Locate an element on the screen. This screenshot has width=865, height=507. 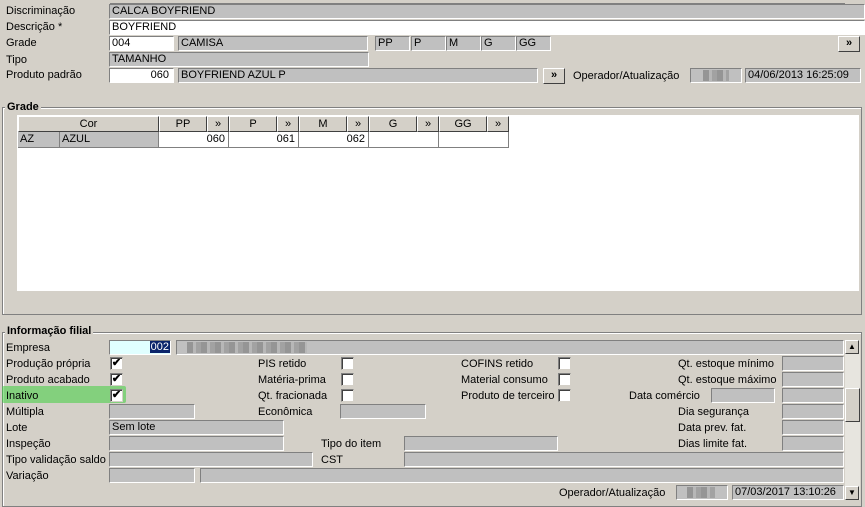
col-m-expand-button: » is located at coordinates (358, 124).